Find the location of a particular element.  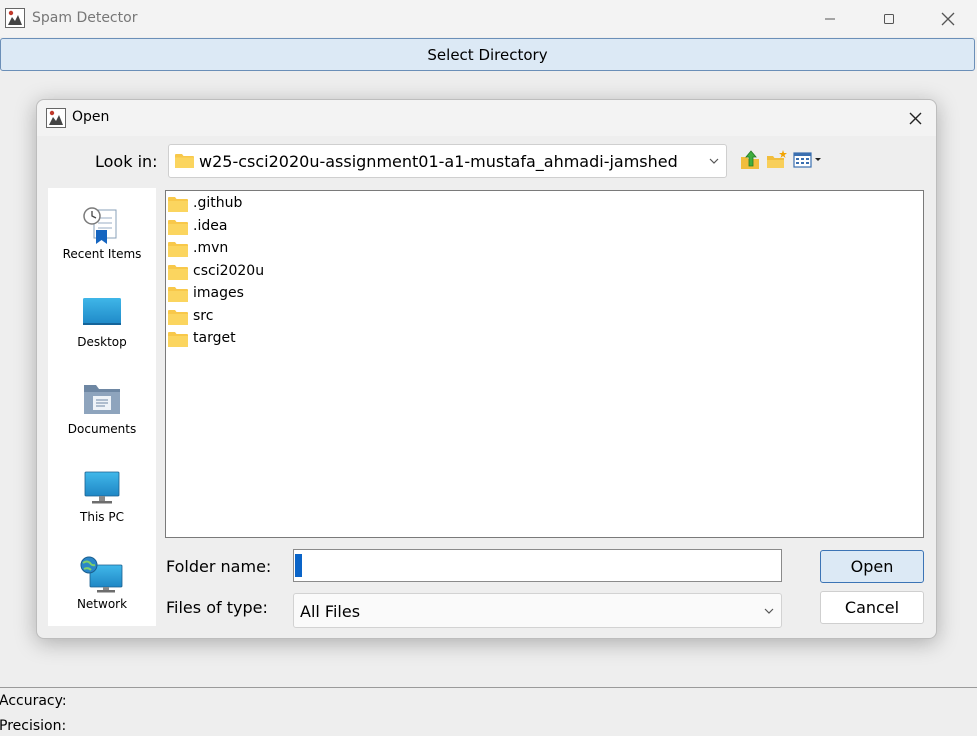

precision-label: Precision: is located at coordinates (33, 726).